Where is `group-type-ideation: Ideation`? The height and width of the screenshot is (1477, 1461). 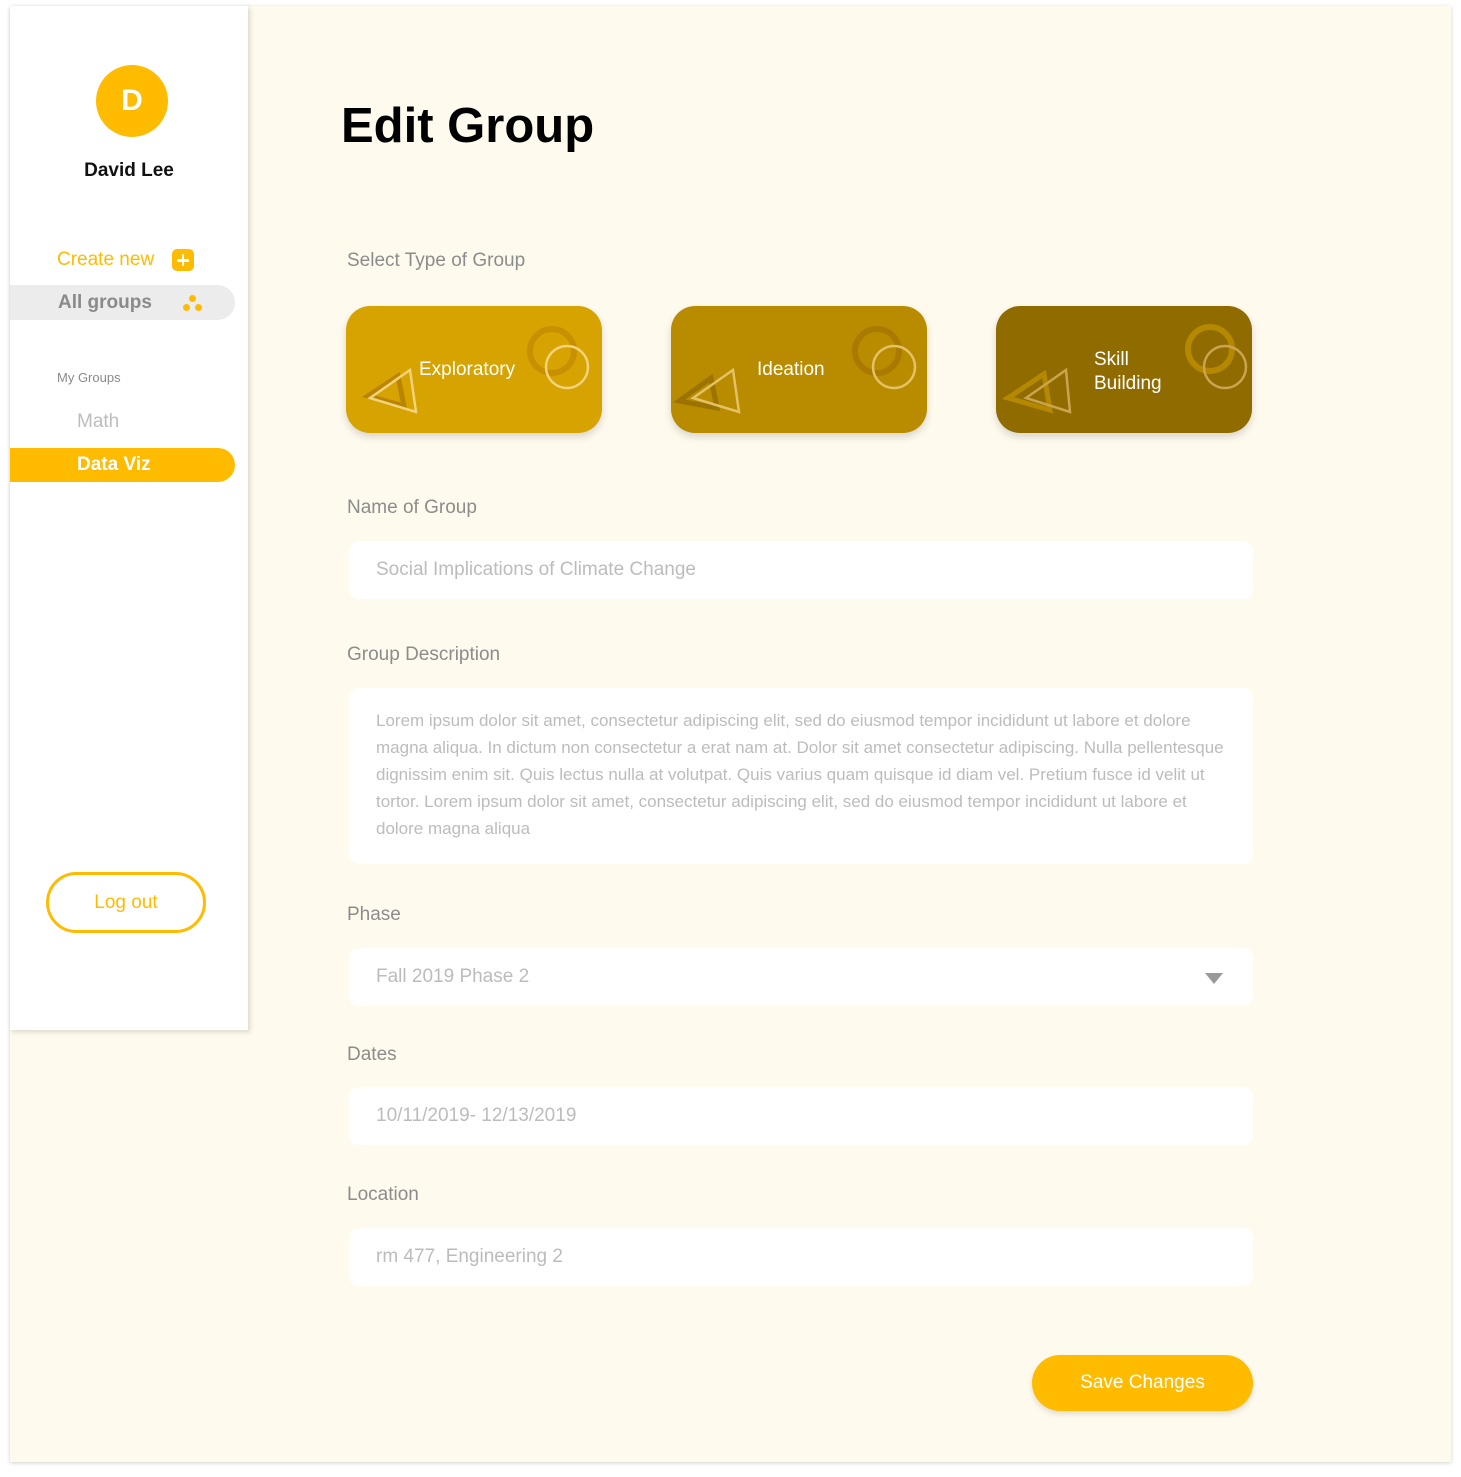
group-type-ideation: Ideation is located at coordinates (799, 369).